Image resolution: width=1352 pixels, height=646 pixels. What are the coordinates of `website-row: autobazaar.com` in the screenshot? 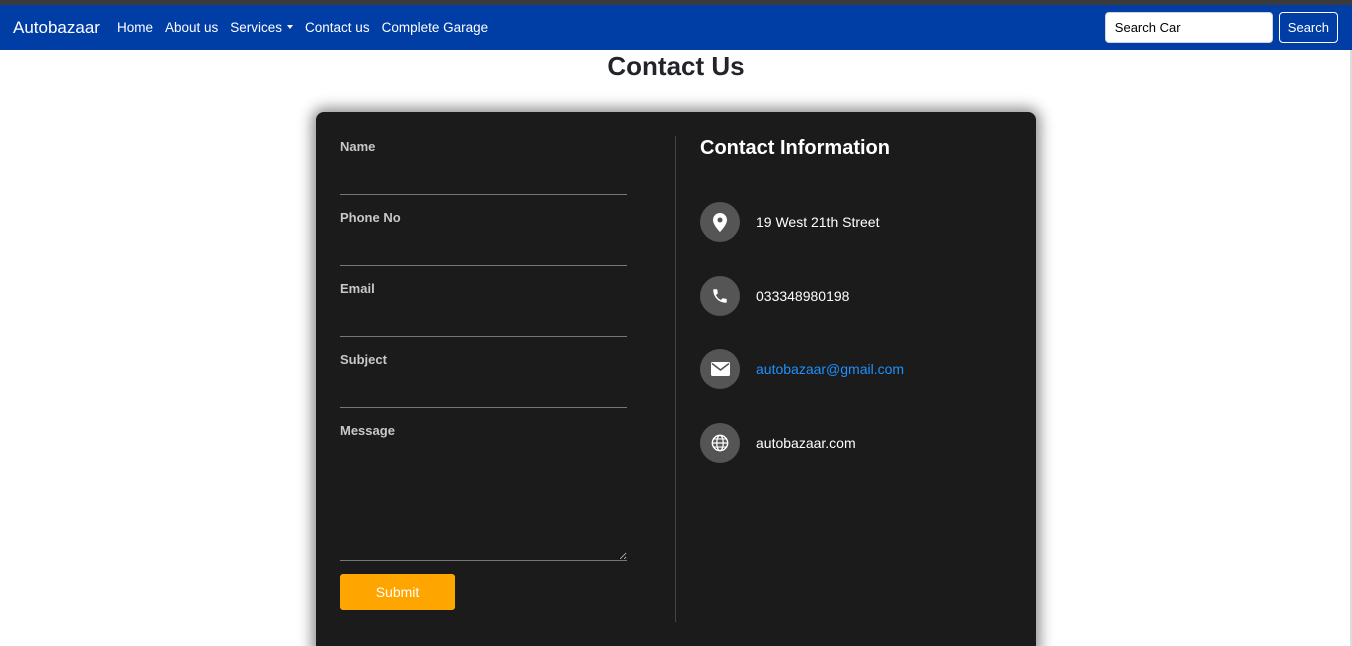 It's located at (778, 443).